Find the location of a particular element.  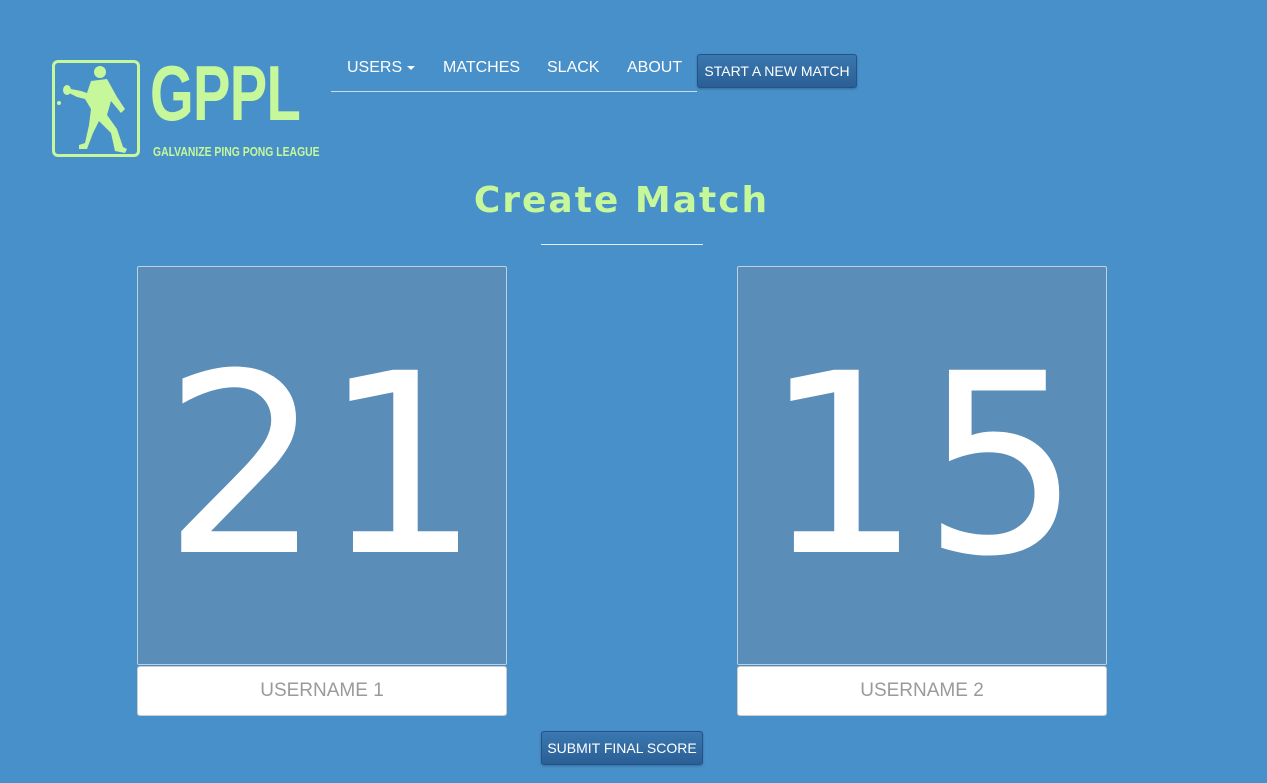

brand-title: GPPL is located at coordinates (225, 93).